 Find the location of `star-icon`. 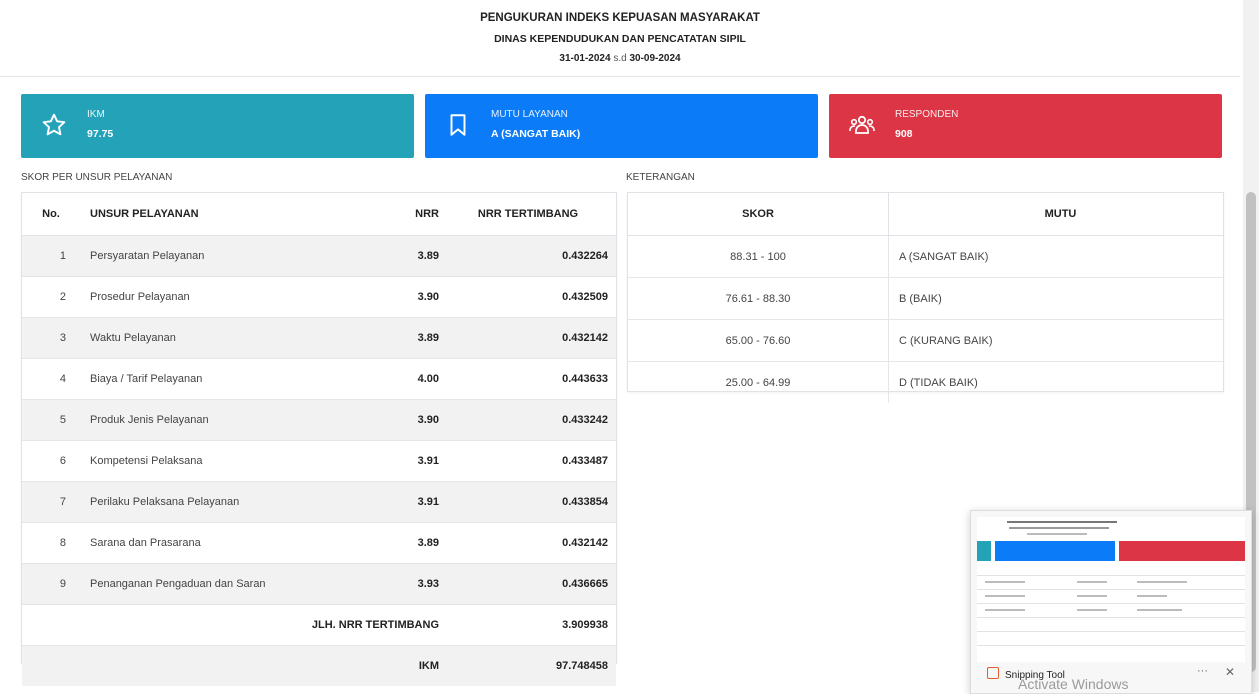

star-icon is located at coordinates (54, 124).